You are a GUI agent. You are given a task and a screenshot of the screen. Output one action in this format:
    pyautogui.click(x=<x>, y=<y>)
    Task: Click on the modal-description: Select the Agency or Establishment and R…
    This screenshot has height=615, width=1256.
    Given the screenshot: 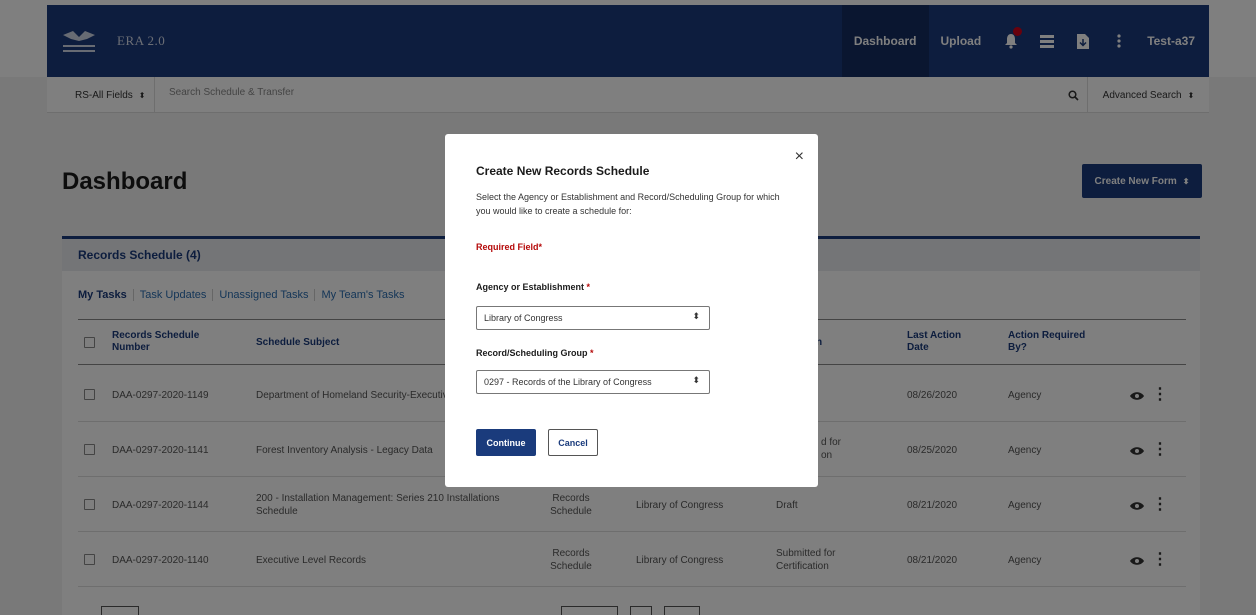 What is the action you would take?
    pyautogui.click(x=628, y=204)
    